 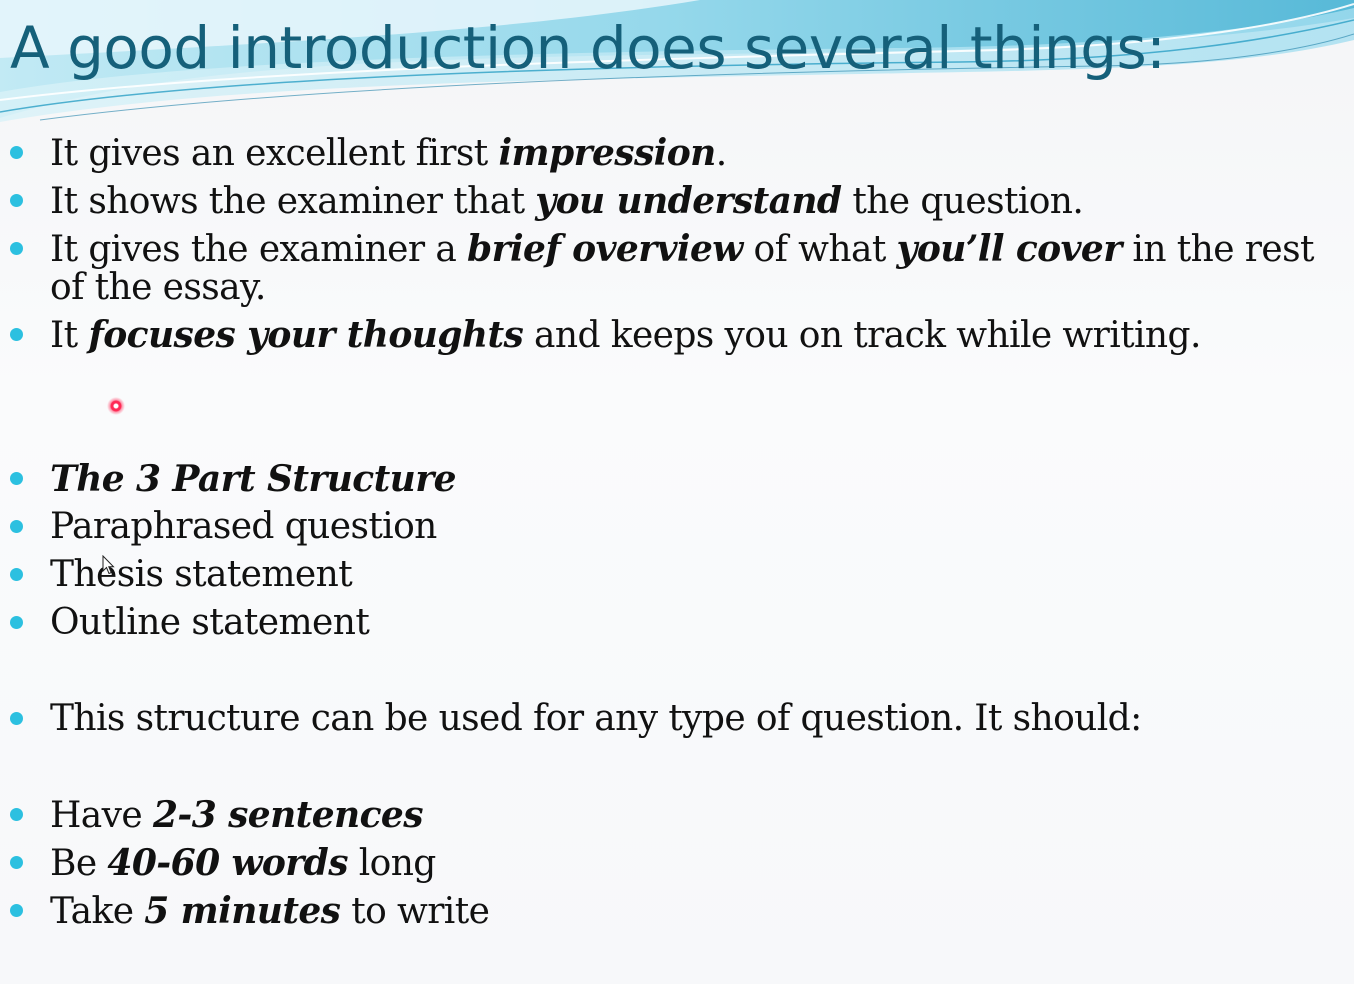 I want to click on bullet-item: Have 2-3 sentences, so click(x=665, y=815).